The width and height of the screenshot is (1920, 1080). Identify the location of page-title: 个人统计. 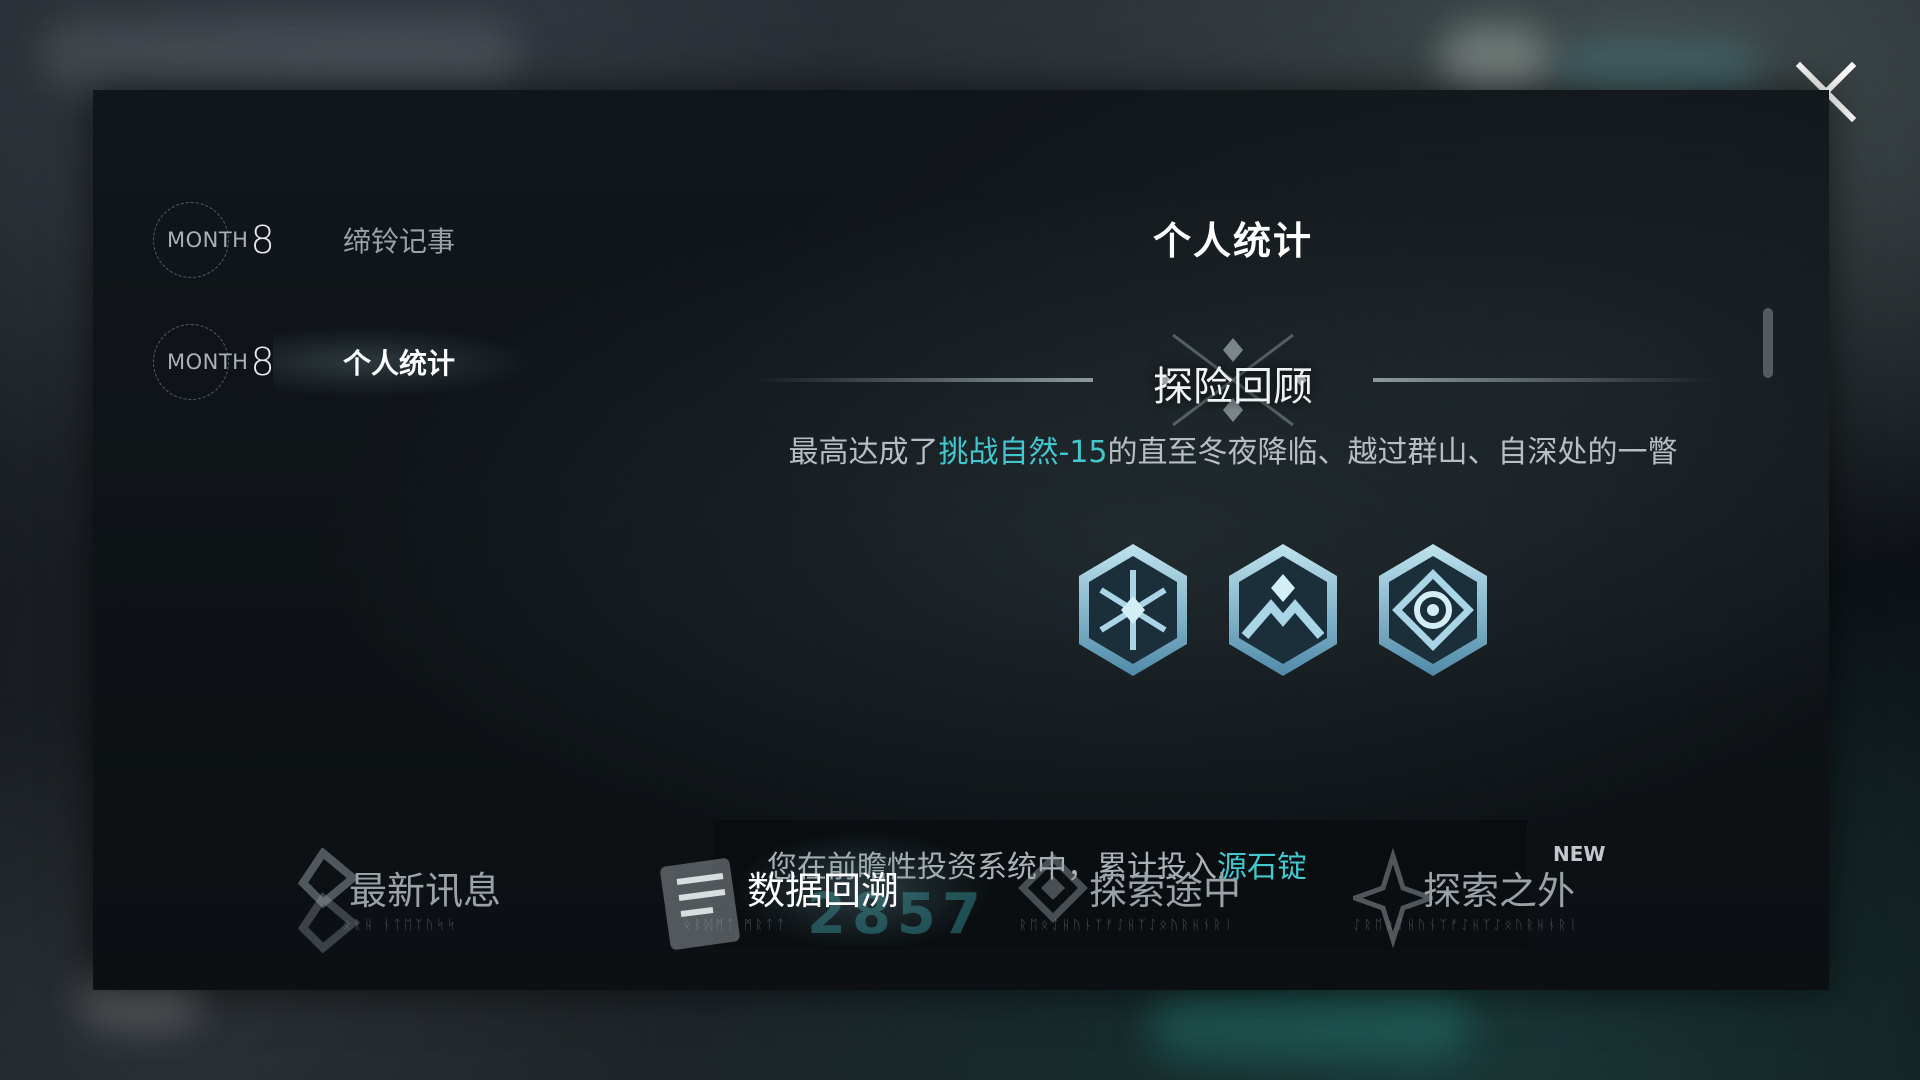
(1232, 241).